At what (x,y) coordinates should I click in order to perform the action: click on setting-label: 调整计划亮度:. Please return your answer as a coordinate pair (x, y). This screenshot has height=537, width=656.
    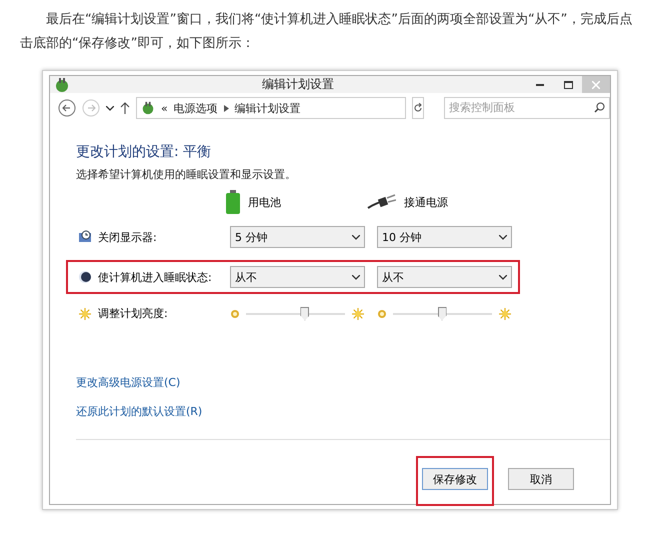
    Looking at the image, I should click on (133, 313).